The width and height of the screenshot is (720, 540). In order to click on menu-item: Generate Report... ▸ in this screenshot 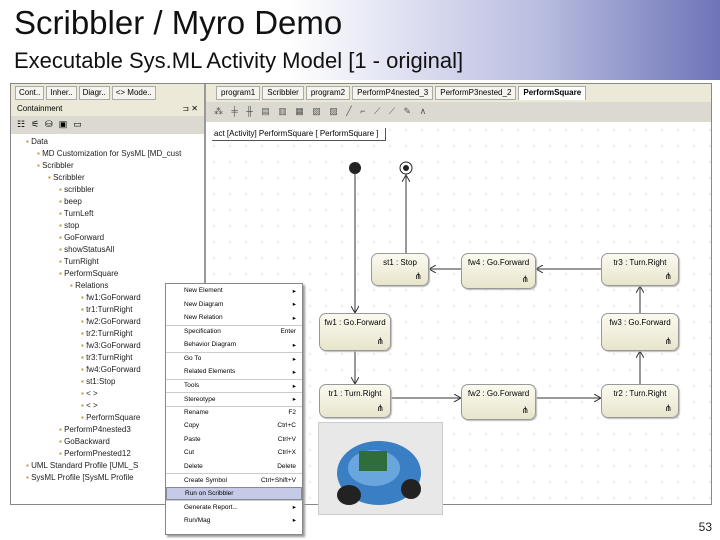, I will do `click(234, 507)`.